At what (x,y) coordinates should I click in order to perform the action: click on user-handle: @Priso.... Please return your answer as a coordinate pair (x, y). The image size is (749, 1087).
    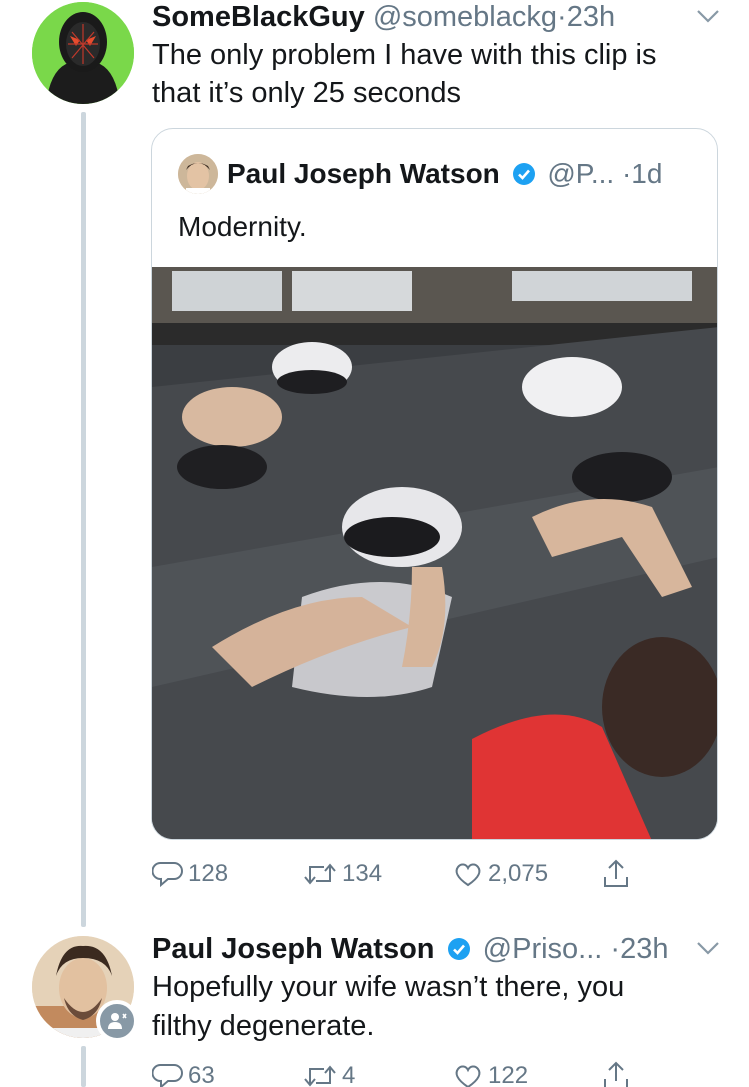
    Looking at the image, I should click on (543, 949).